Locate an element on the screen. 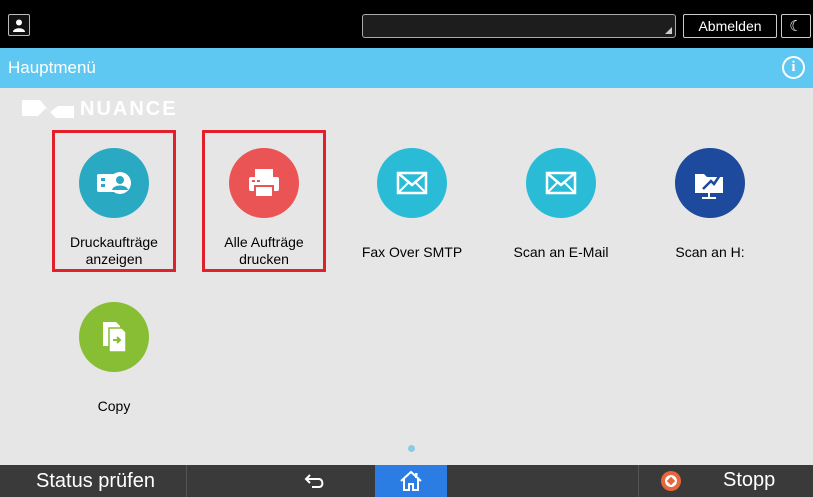  stop-icon is located at coordinates (671, 481).